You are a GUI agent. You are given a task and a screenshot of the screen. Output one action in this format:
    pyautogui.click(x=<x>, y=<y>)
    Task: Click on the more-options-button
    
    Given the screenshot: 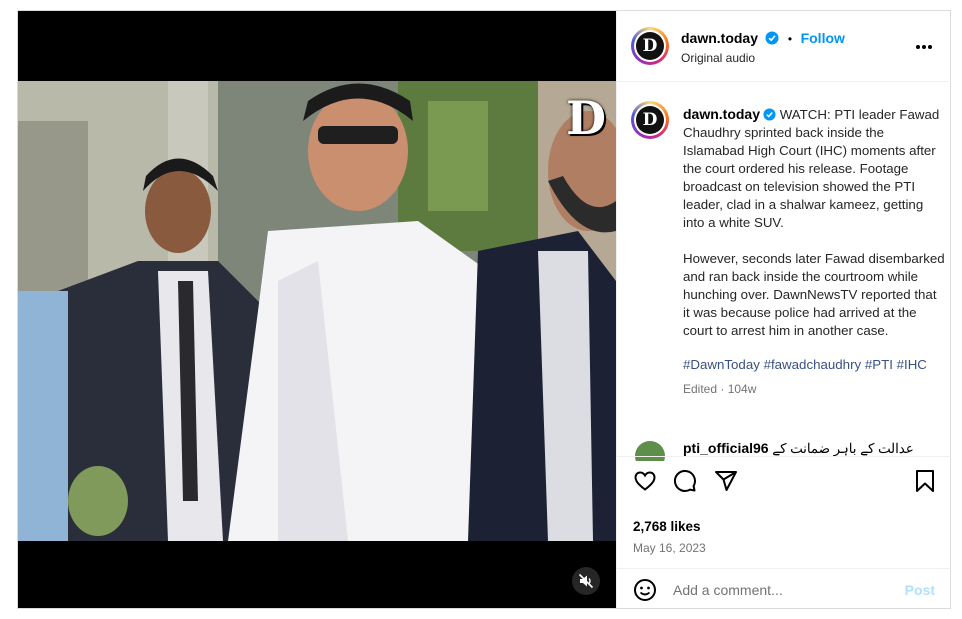 What is the action you would take?
    pyautogui.click(x=924, y=43)
    